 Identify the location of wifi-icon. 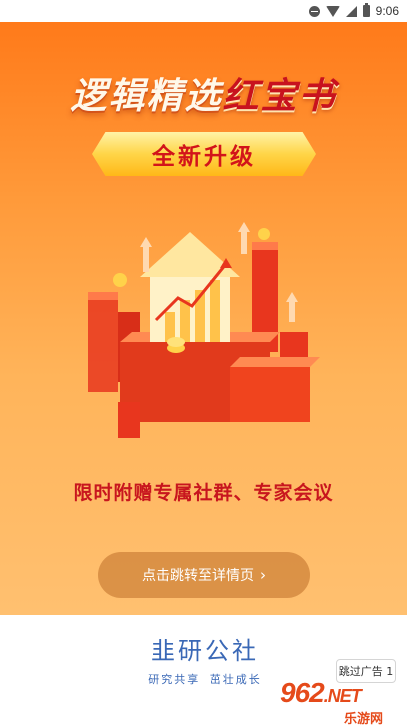
(332, 11).